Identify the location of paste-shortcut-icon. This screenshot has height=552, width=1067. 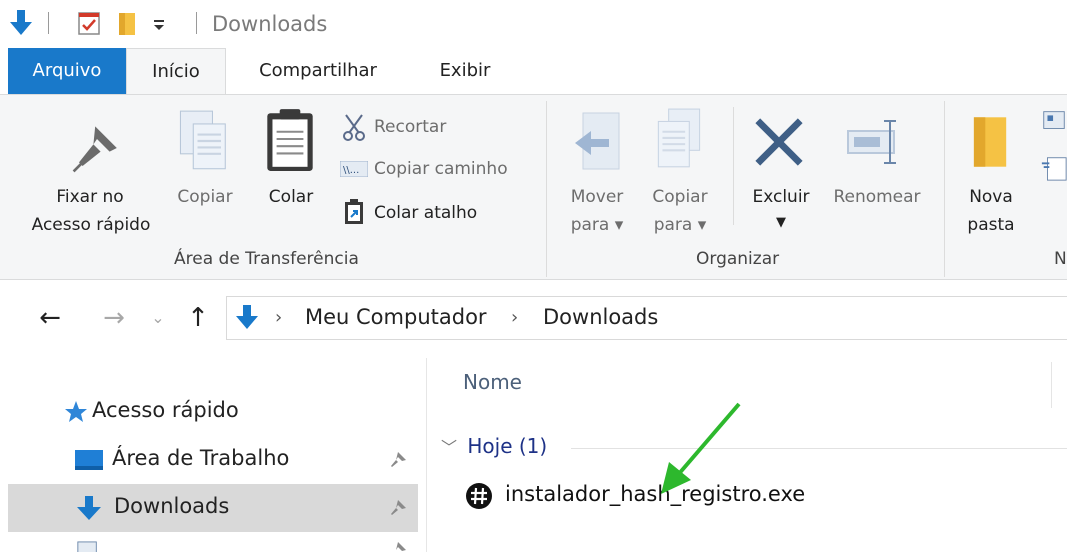
(354, 212).